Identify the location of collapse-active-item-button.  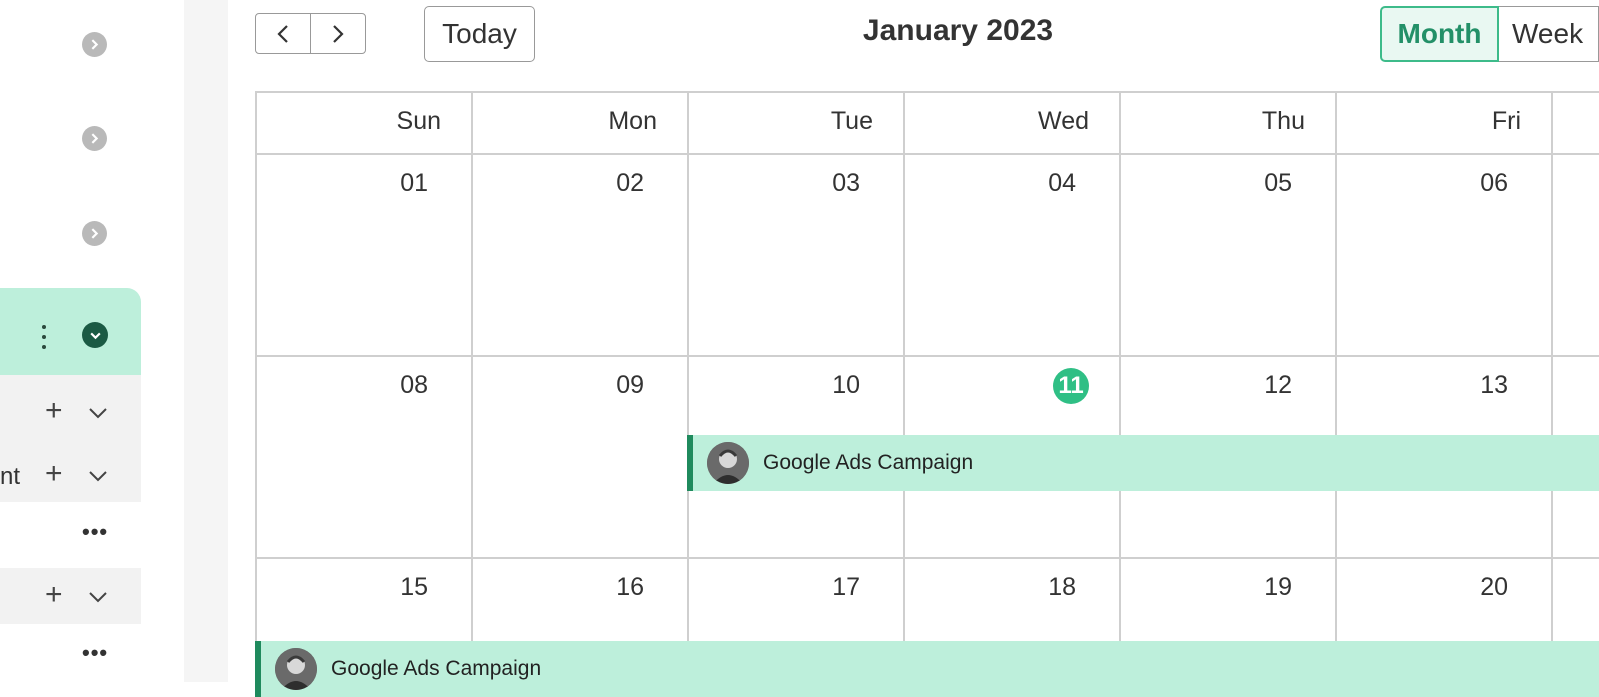
(95, 335).